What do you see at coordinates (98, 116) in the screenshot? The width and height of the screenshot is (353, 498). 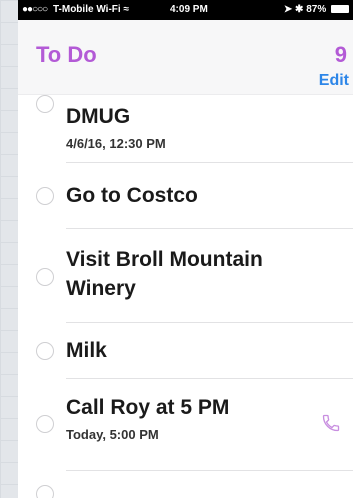 I see `item-title: DMUG` at bounding box center [98, 116].